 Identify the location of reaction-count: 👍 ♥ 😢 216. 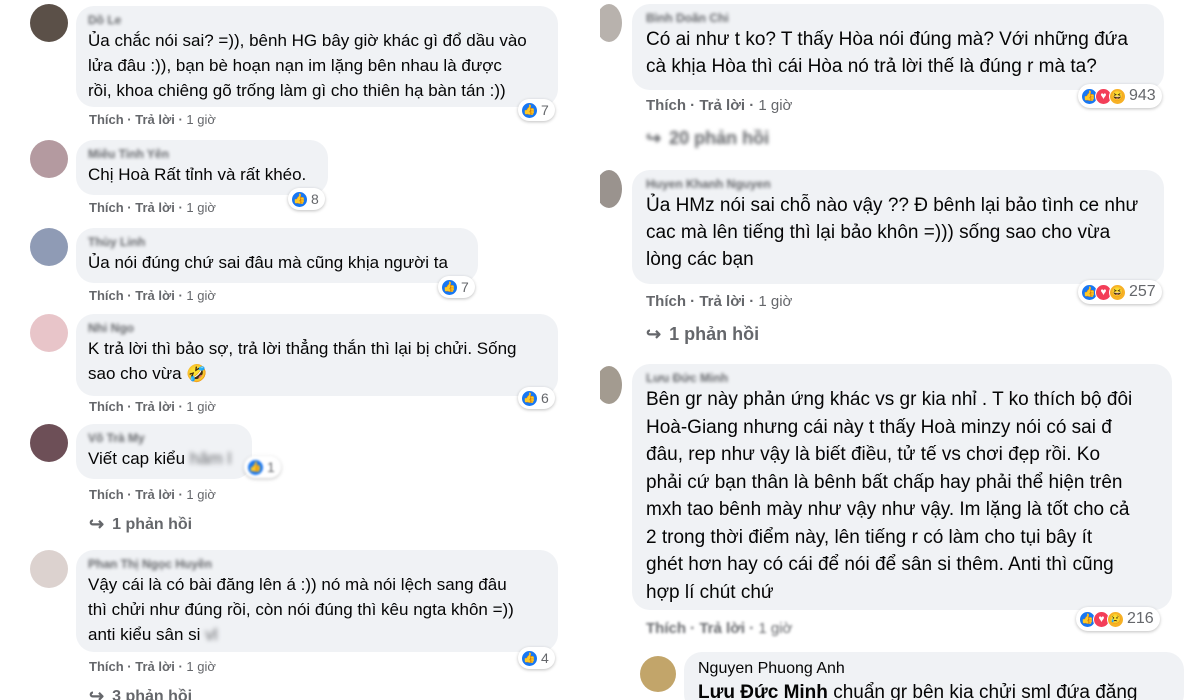
(1118, 619).